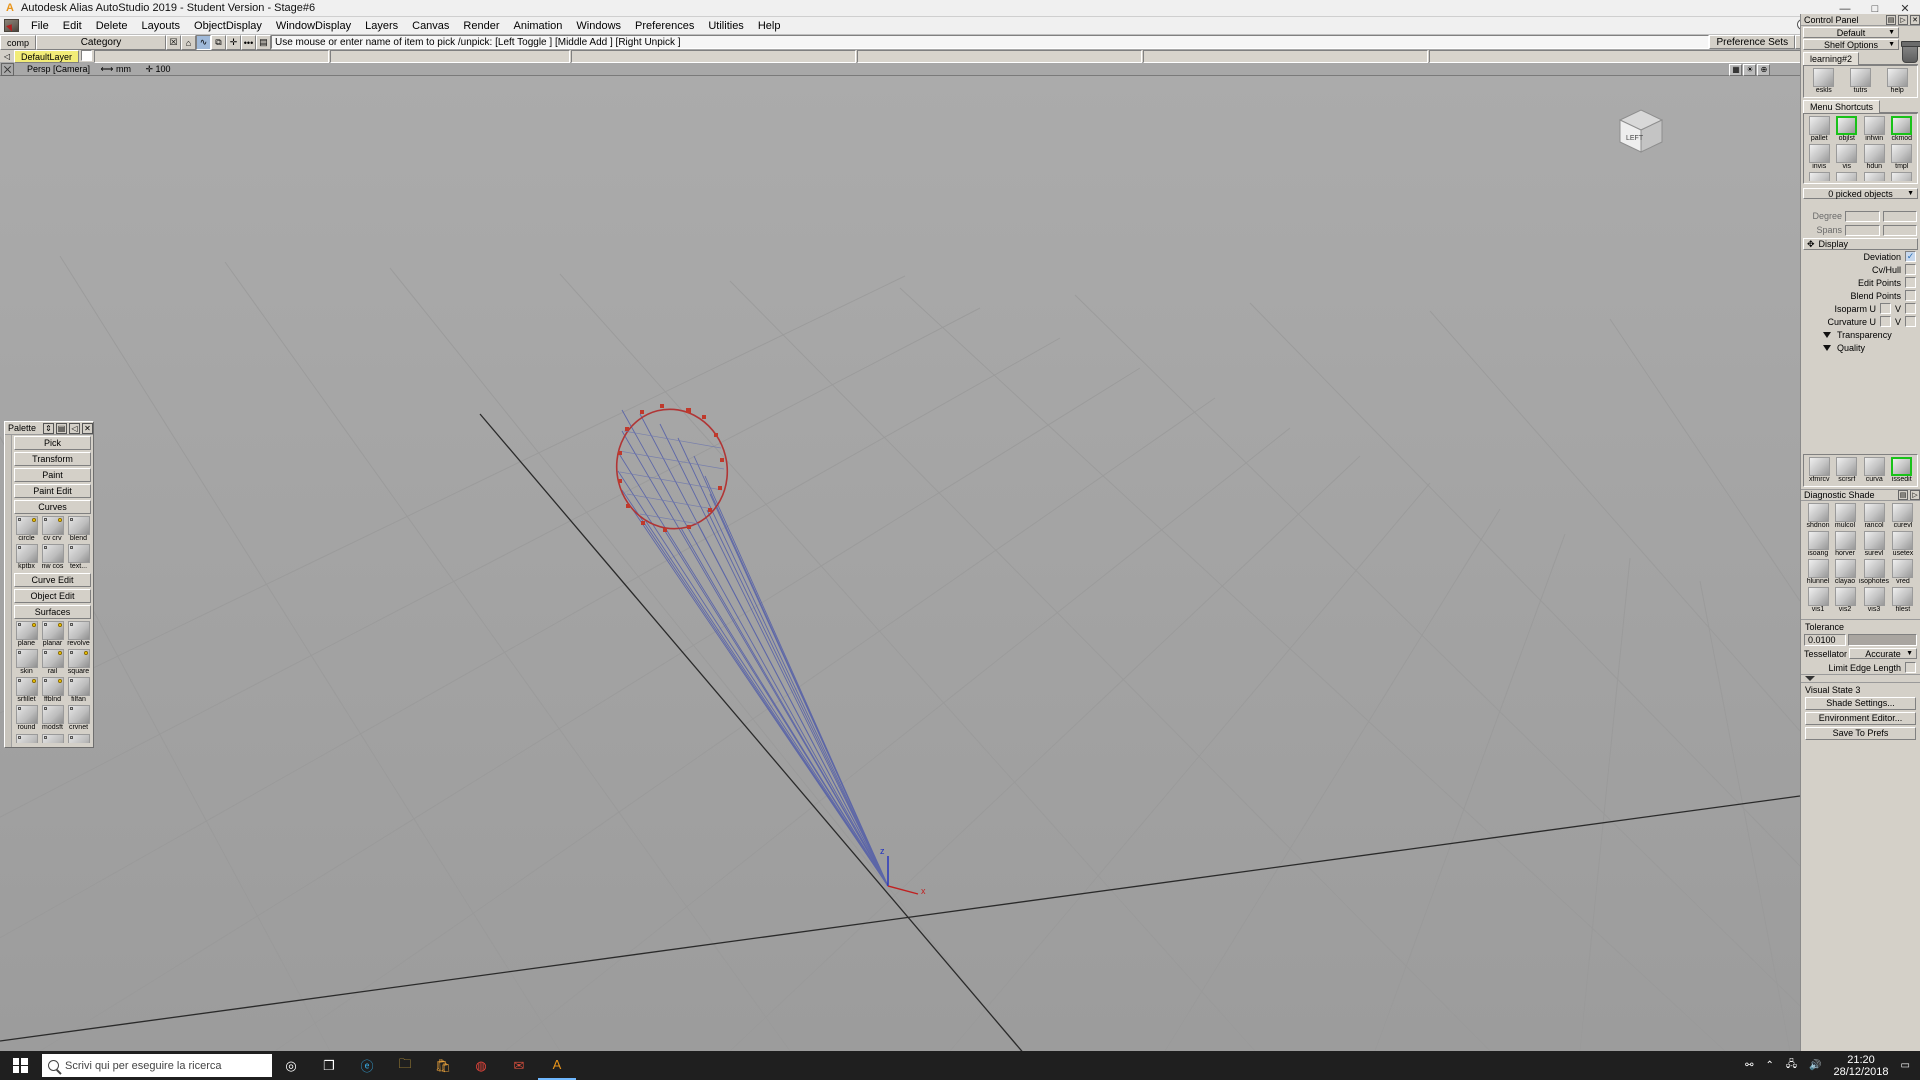 The height and width of the screenshot is (1080, 1920). What do you see at coordinates (26, 662) in the screenshot?
I see `tool-skin: skin` at bounding box center [26, 662].